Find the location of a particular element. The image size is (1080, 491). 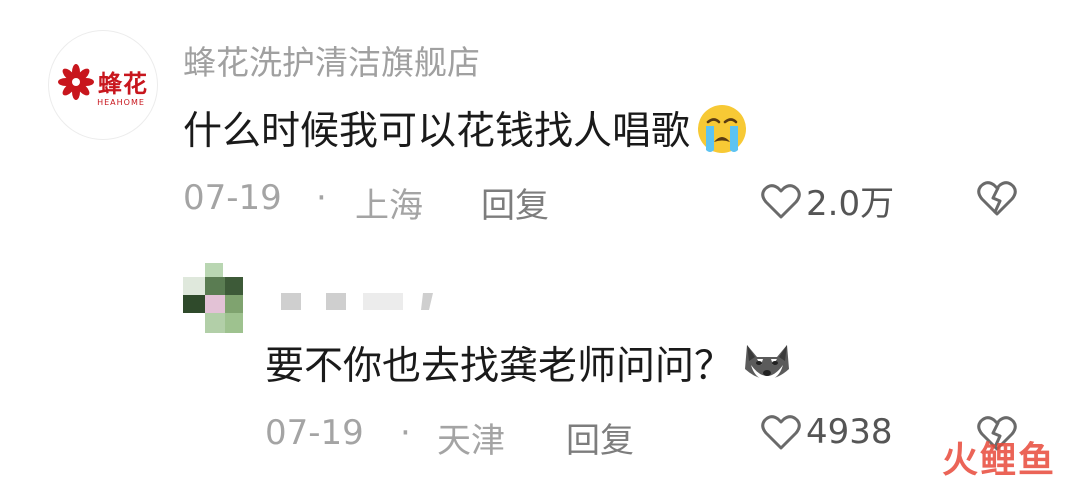

crying-face-emoji-icon is located at coordinates (722, 129).